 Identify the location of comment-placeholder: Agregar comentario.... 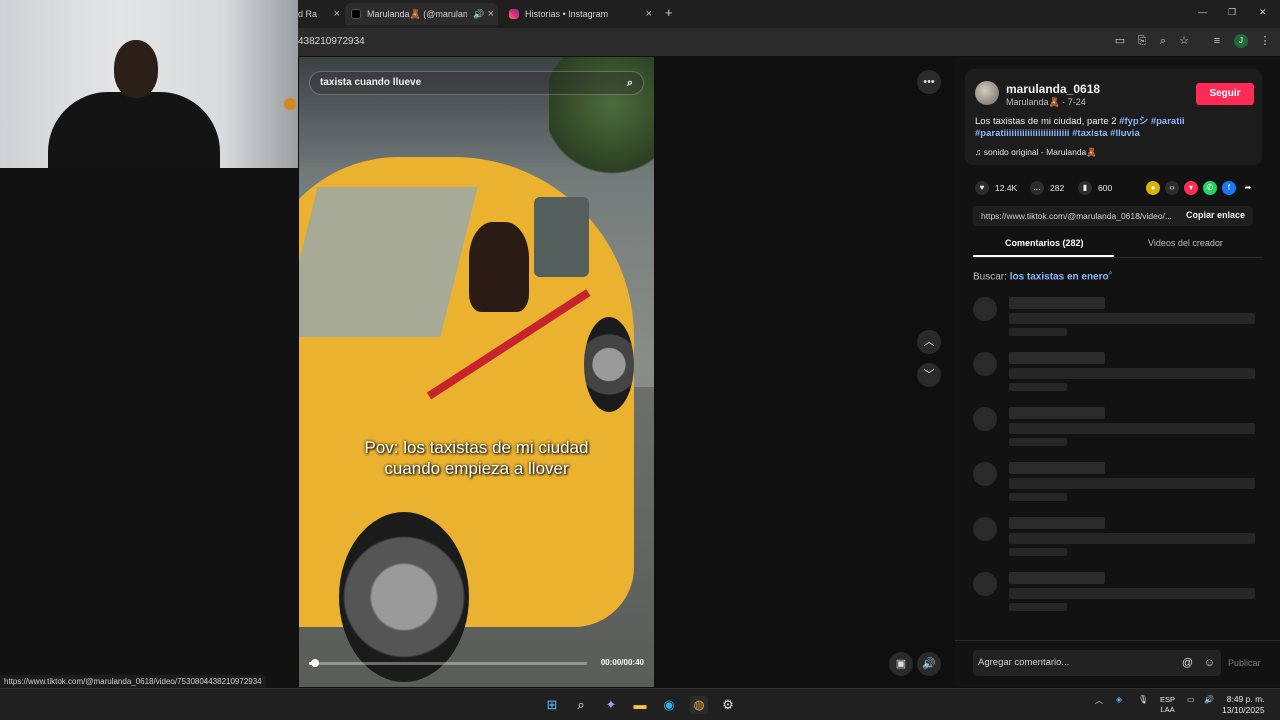
(1024, 662).